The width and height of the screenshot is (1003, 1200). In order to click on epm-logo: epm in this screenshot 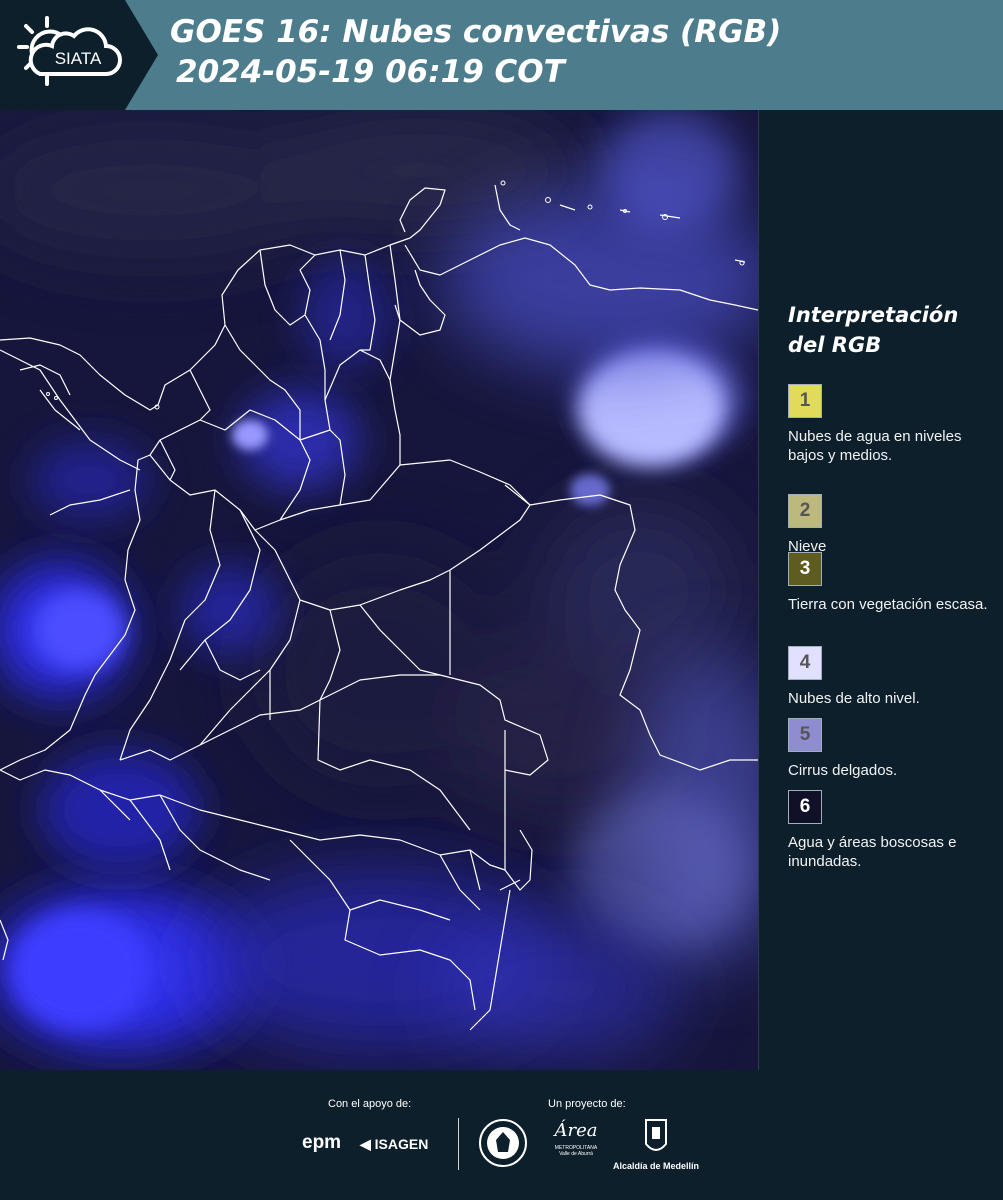, I will do `click(321, 1143)`.